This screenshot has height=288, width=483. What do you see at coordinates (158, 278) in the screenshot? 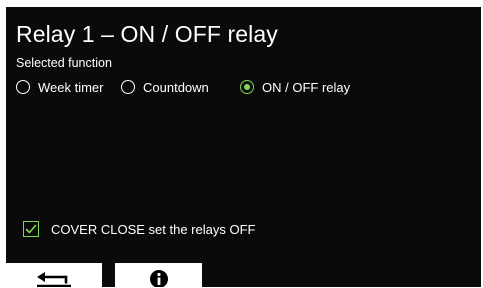
I see `info-icon` at bounding box center [158, 278].